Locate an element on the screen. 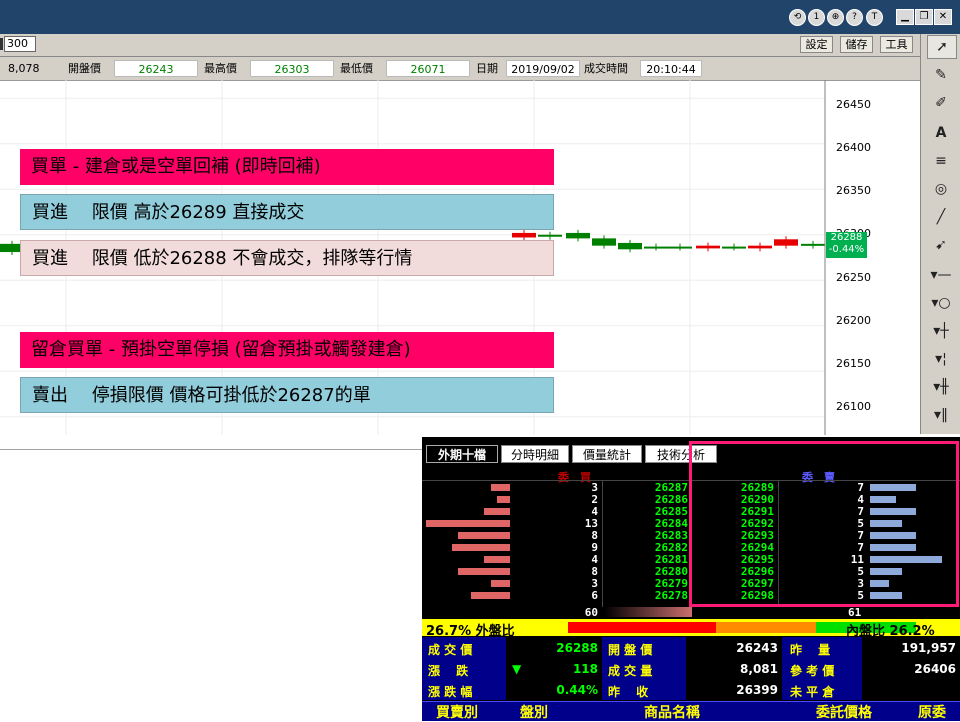  open-value: 26243 is located at coordinates (156, 68).